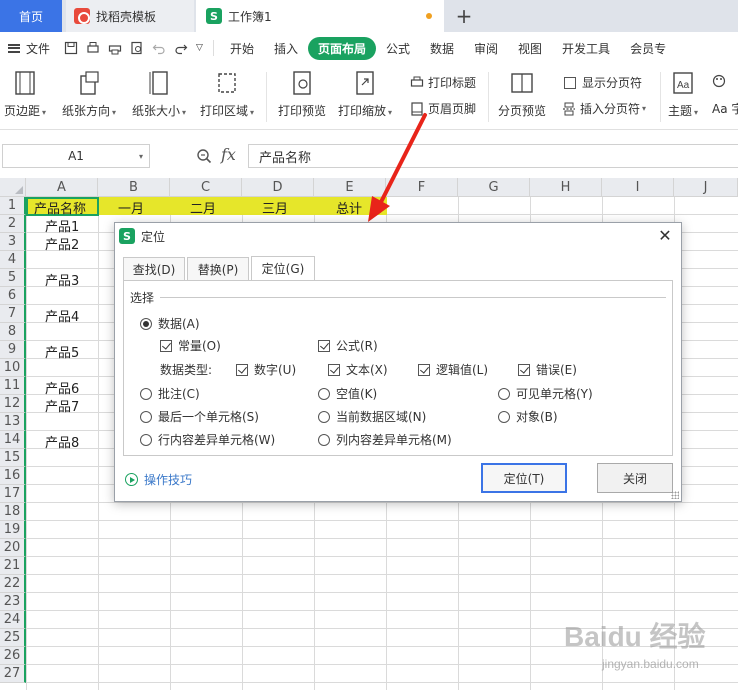  I want to click on menu-formulas: 公式, so click(398, 48).